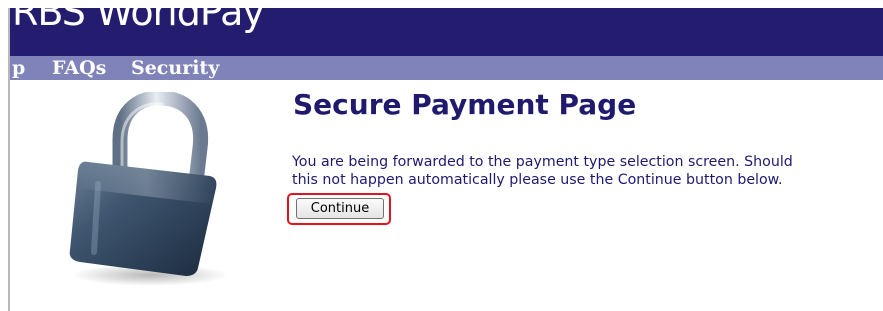 This screenshot has width=883, height=311. What do you see at coordinates (446, 68) in the screenshot?
I see `top-nav: p FAQs Security` at bounding box center [446, 68].